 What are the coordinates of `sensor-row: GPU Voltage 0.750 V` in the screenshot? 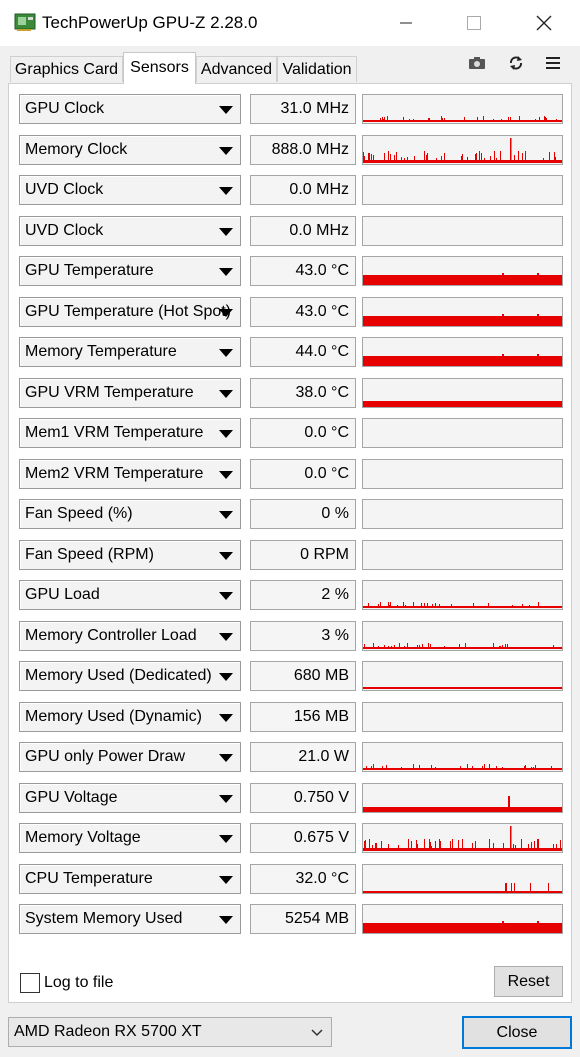 It's located at (292, 797).